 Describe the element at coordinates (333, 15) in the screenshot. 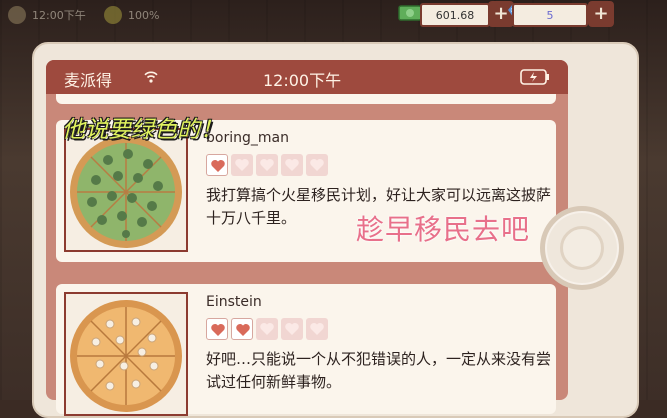

I see `game-top-bar: 12:00下午 100% 601.68 + 5 +` at that location.